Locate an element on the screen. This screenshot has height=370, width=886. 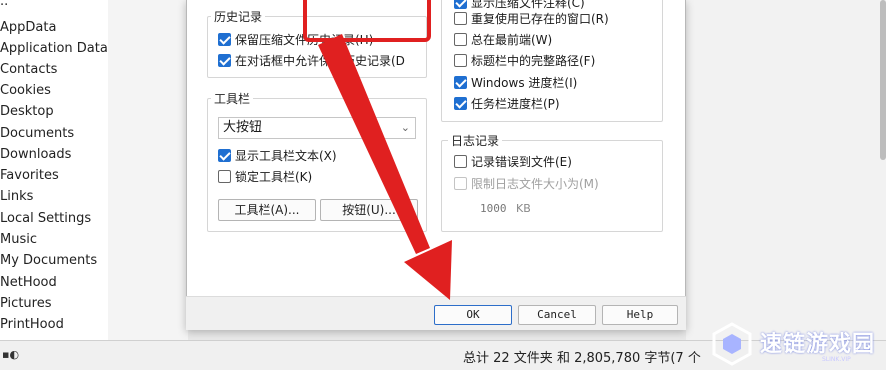
annotation-arrow-icon is located at coordinates (385, 167).